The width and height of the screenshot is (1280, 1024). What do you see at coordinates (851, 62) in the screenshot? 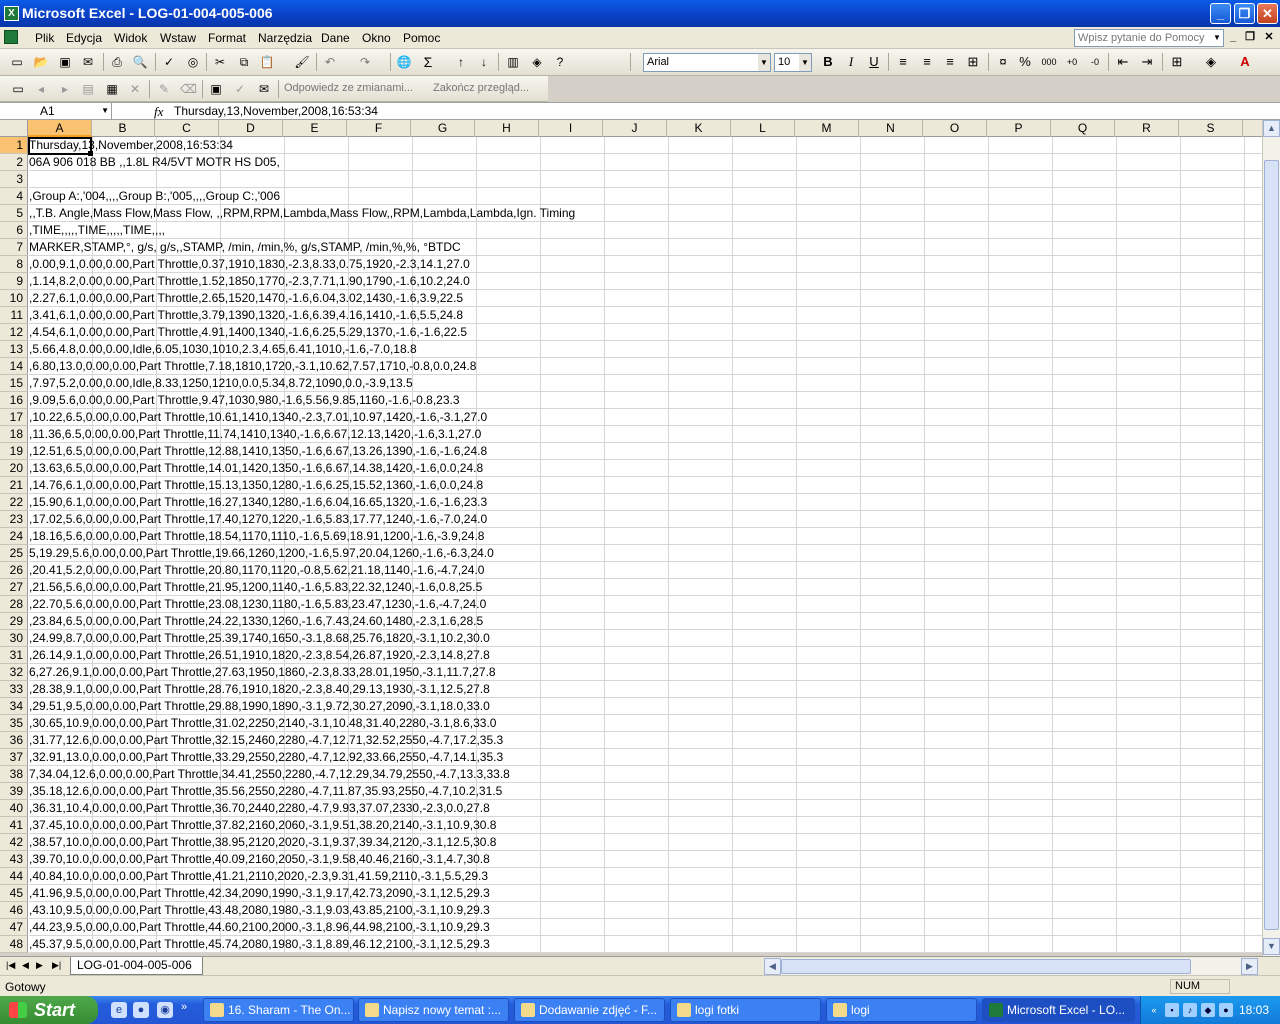
I see `italic-button: I` at bounding box center [851, 62].